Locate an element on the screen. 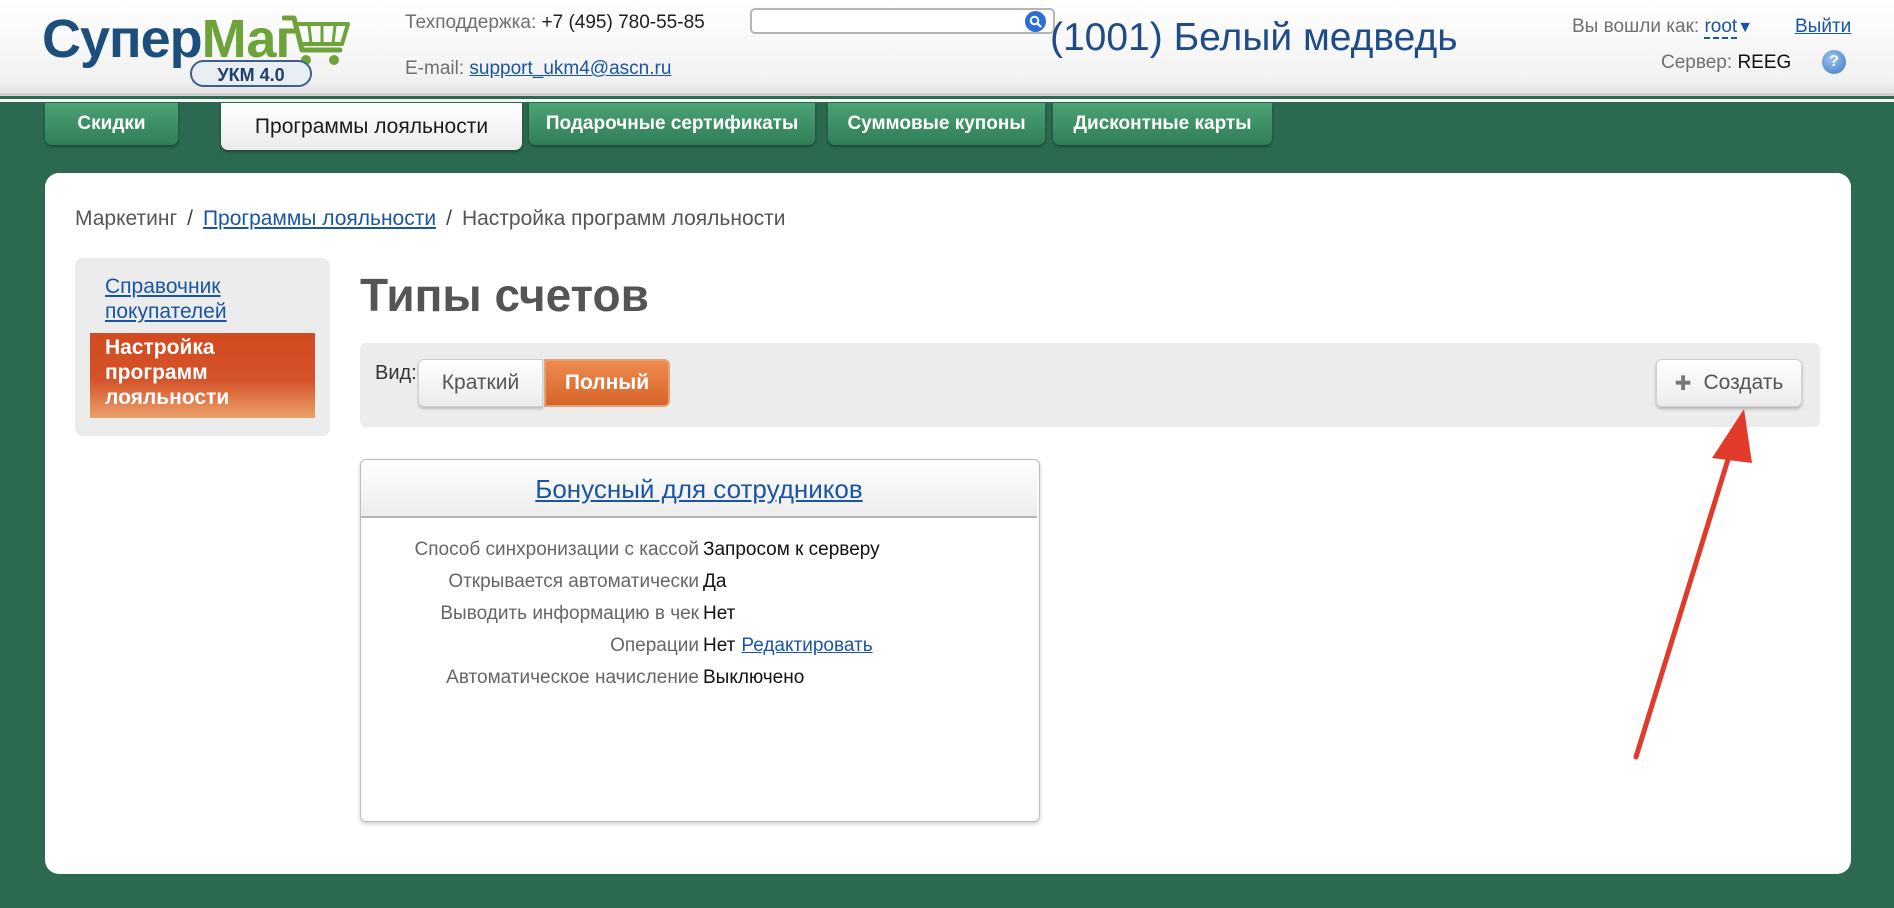  support-phone-value: +7 (495) 780-55-85 is located at coordinates (623, 22).